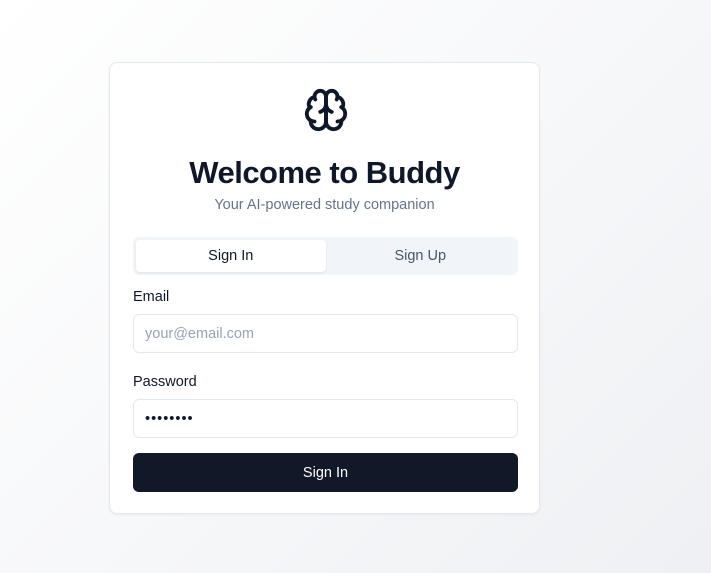 This screenshot has width=711, height=573. I want to click on email-label: Email, so click(151, 297).